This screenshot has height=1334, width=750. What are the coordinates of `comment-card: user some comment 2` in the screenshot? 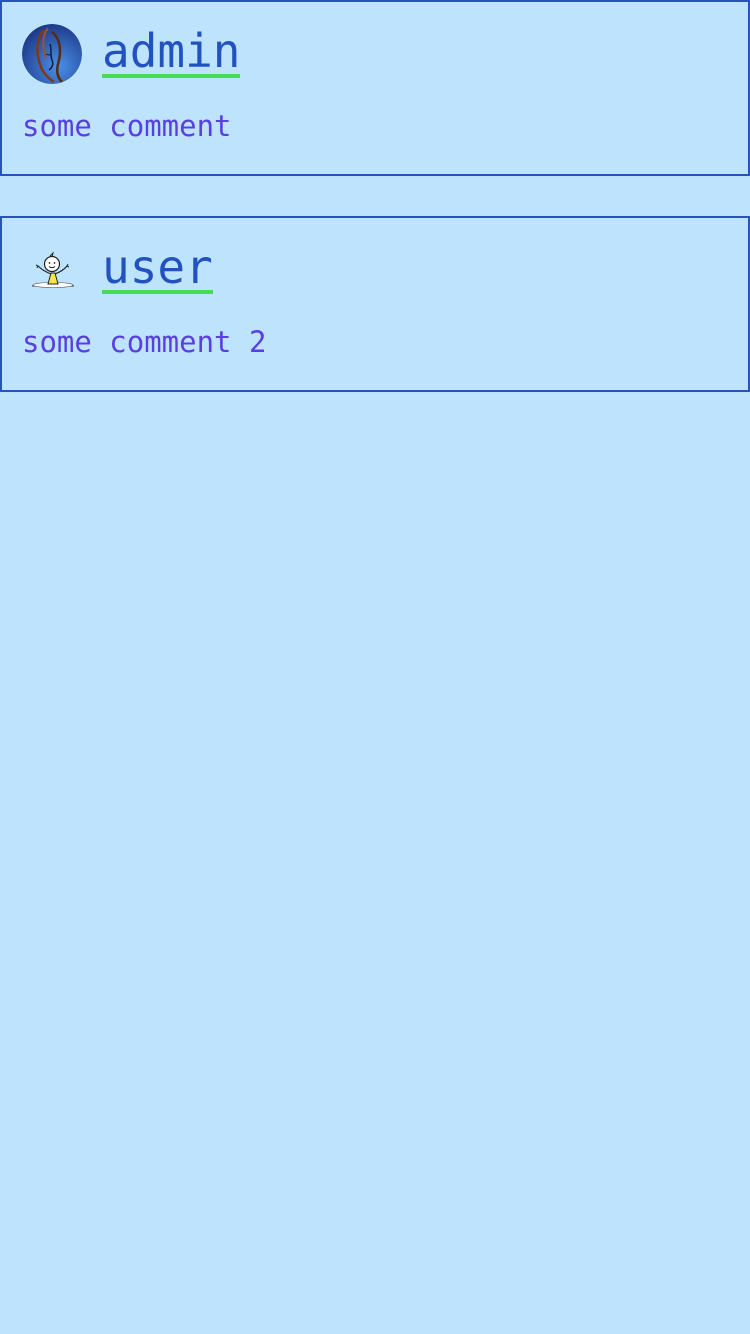 It's located at (375, 304).